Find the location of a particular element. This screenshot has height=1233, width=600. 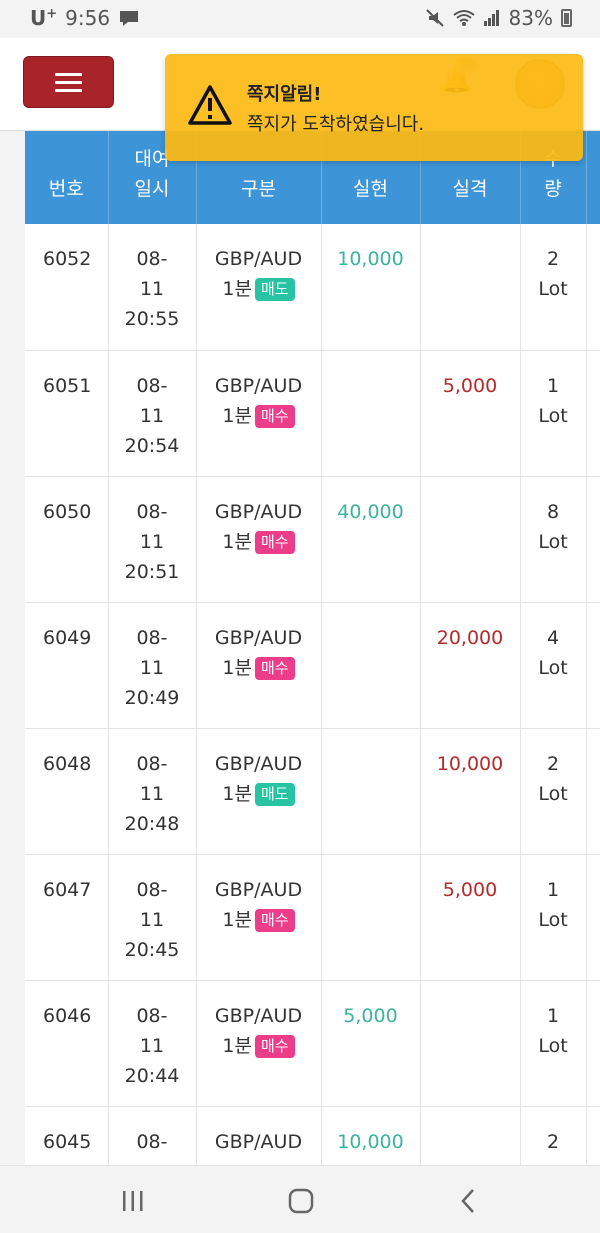

signal-icon is located at coordinates (491, 18).